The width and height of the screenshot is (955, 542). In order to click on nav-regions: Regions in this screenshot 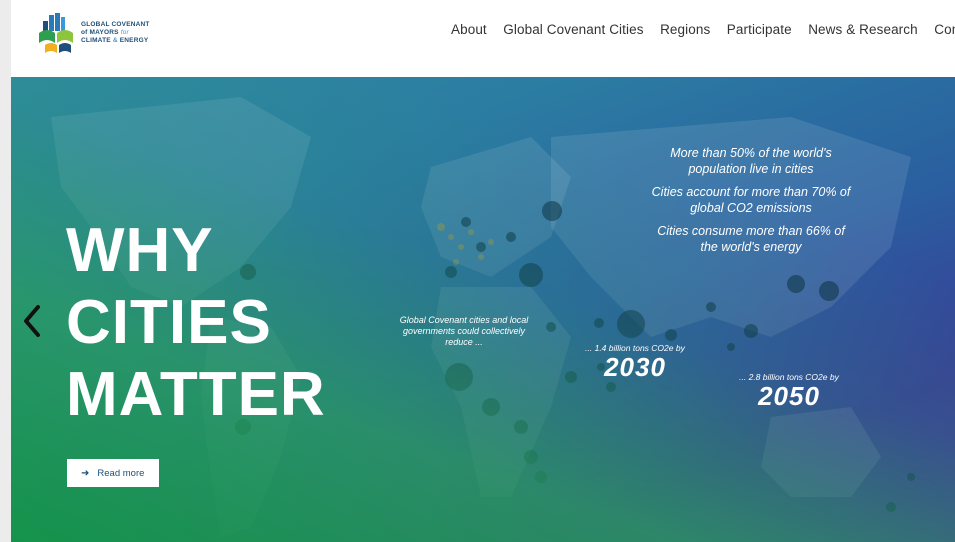, I will do `click(685, 29)`.